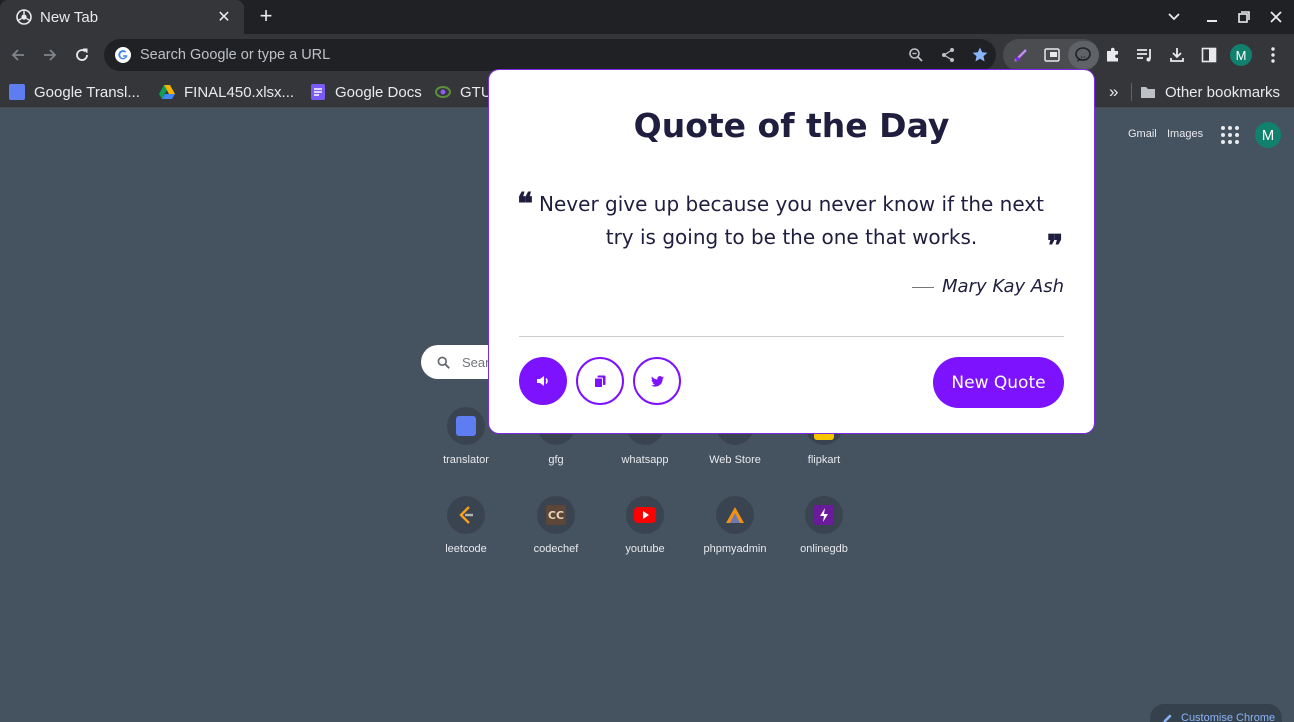  What do you see at coordinates (1268, 135) in the screenshot?
I see `ntp-avatar: M` at bounding box center [1268, 135].